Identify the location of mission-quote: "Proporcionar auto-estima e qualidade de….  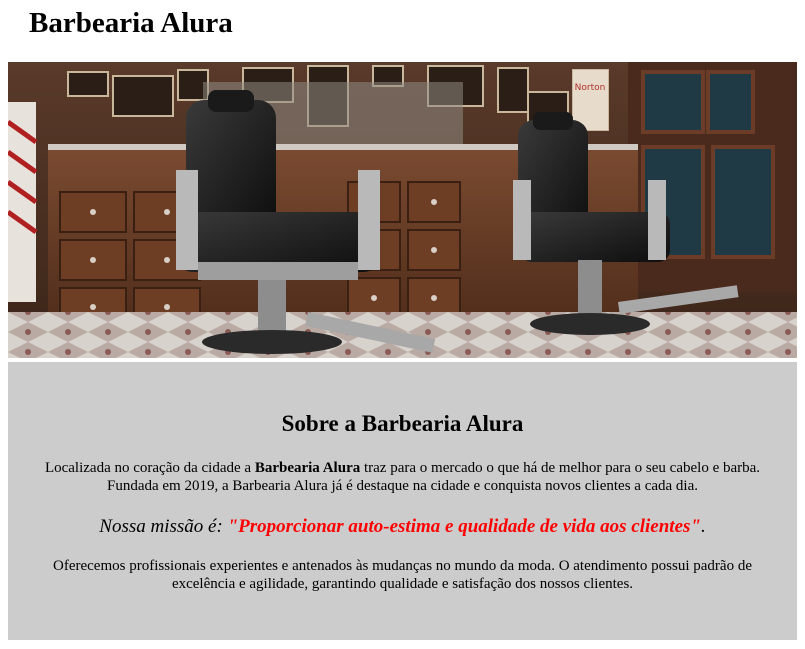
(464, 526).